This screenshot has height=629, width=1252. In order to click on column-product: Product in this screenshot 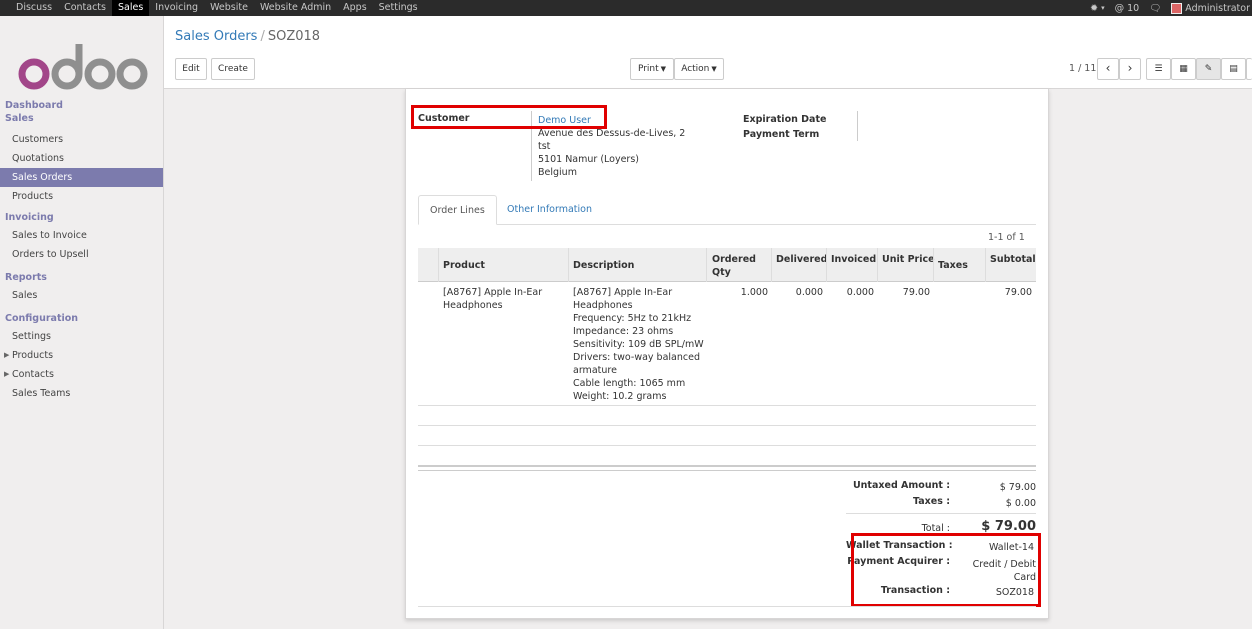, I will do `click(464, 265)`.